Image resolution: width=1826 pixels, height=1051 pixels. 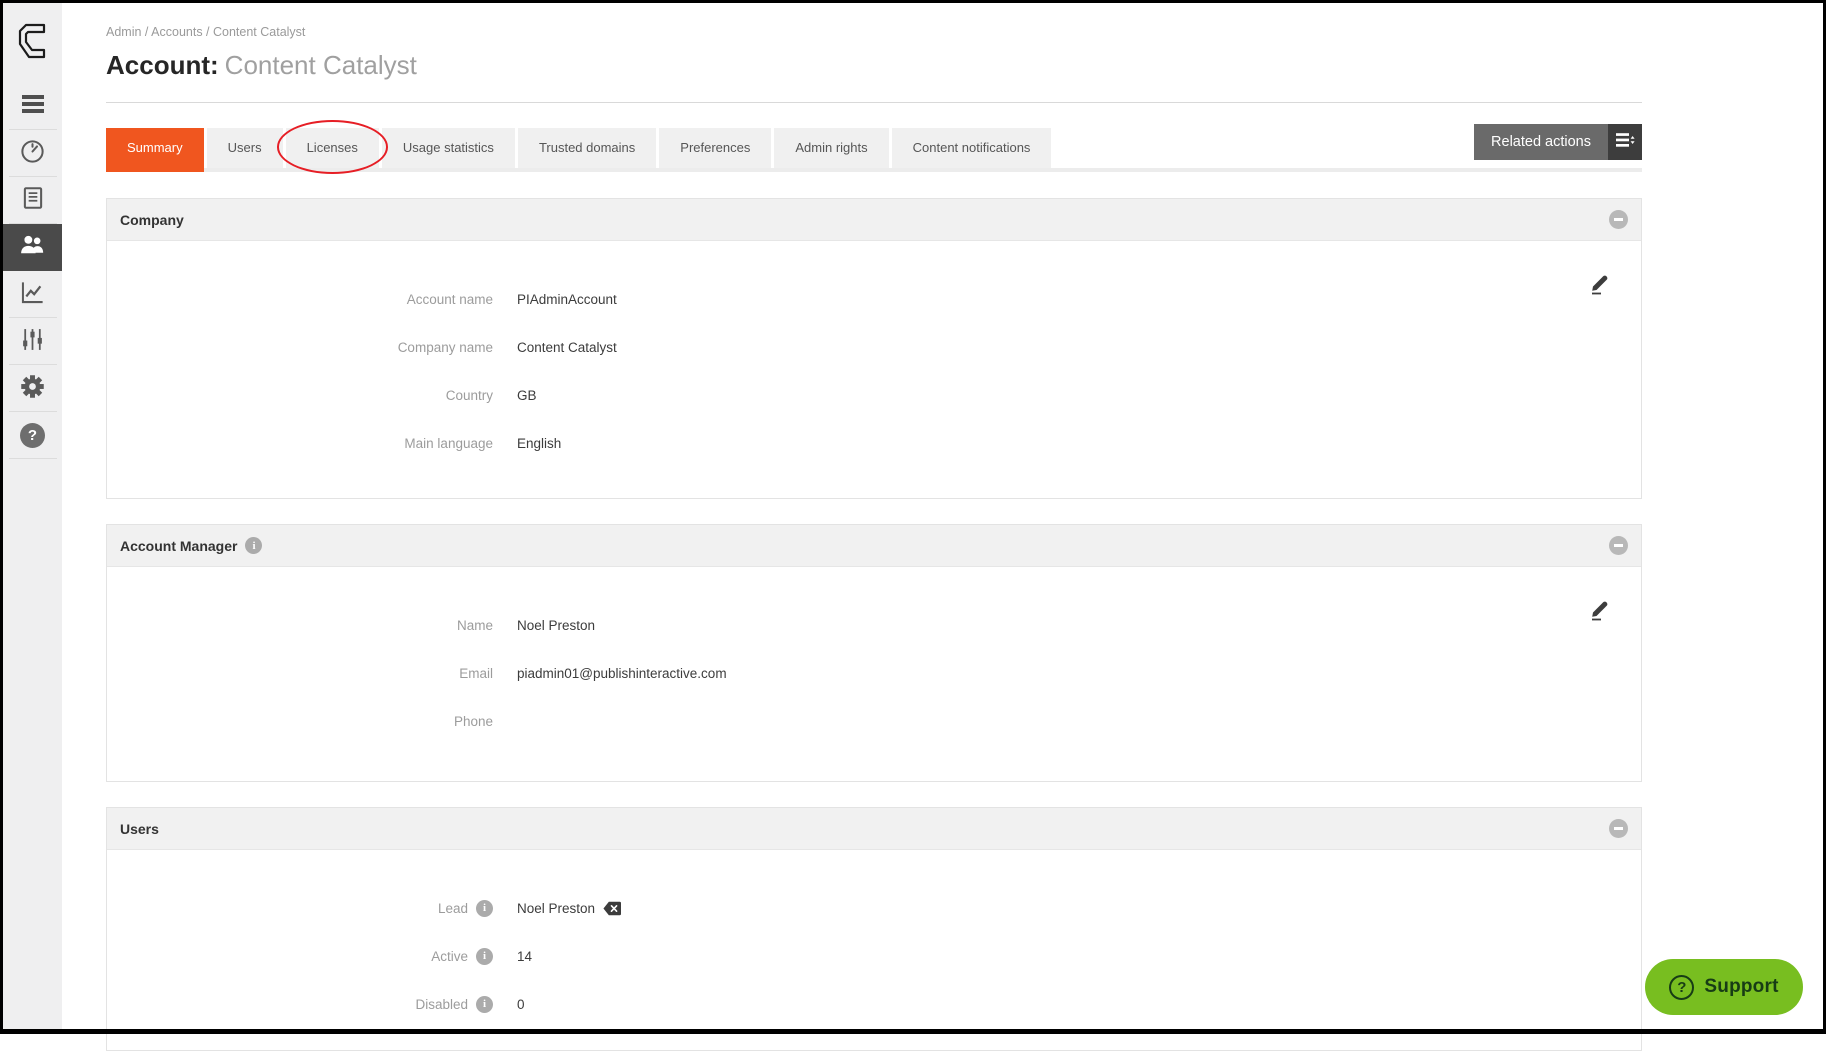 I want to click on field-label: Lead i, so click(x=300, y=908).